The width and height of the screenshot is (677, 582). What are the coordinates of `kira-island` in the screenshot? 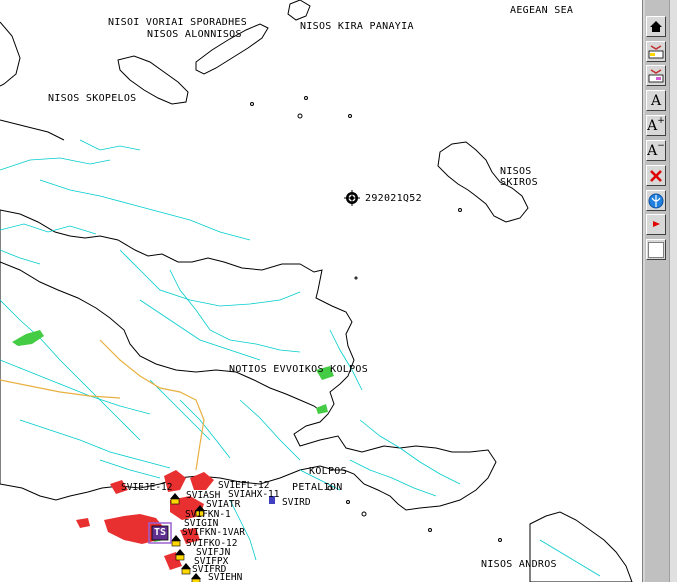 It's located at (299, 10).